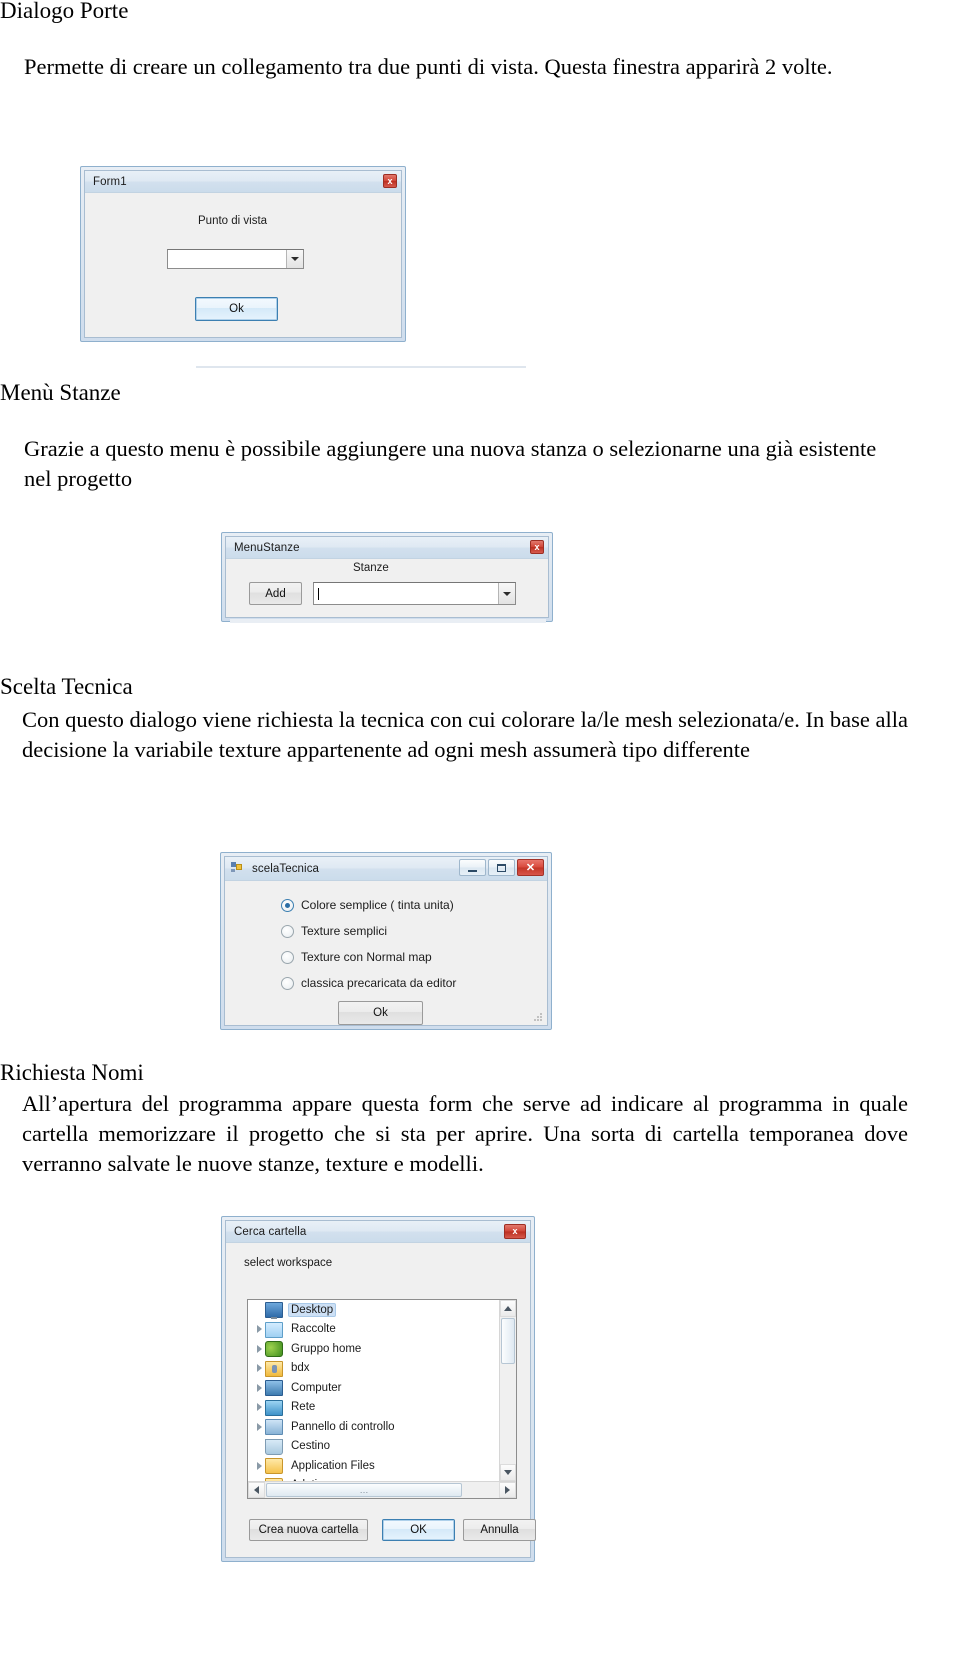 This screenshot has width=960, height=1663. I want to click on tree-item-desktop: Desktop, so click(373, 1310).